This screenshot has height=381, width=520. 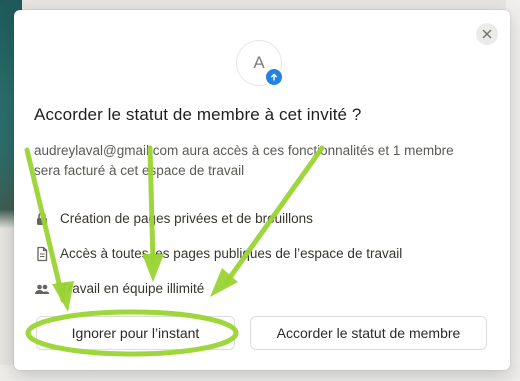 I want to click on feature-label: Travail en équipe illimité, so click(x=132, y=288).